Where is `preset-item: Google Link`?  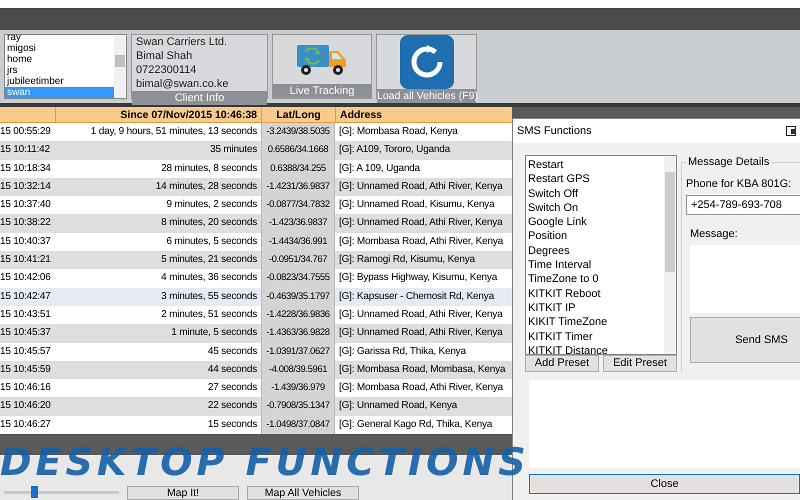 preset-item: Google Link is located at coordinates (595, 222).